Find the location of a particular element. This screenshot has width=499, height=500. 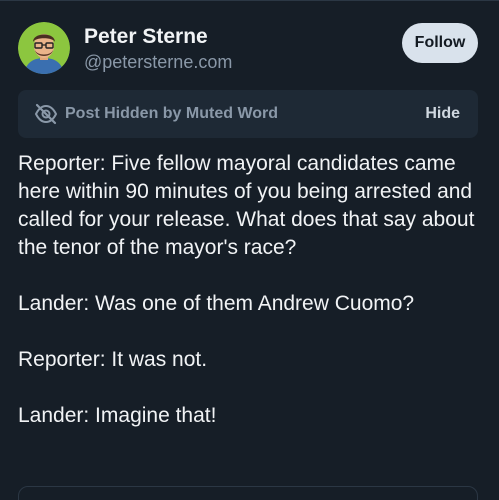

hide-button: Hide is located at coordinates (442, 114).